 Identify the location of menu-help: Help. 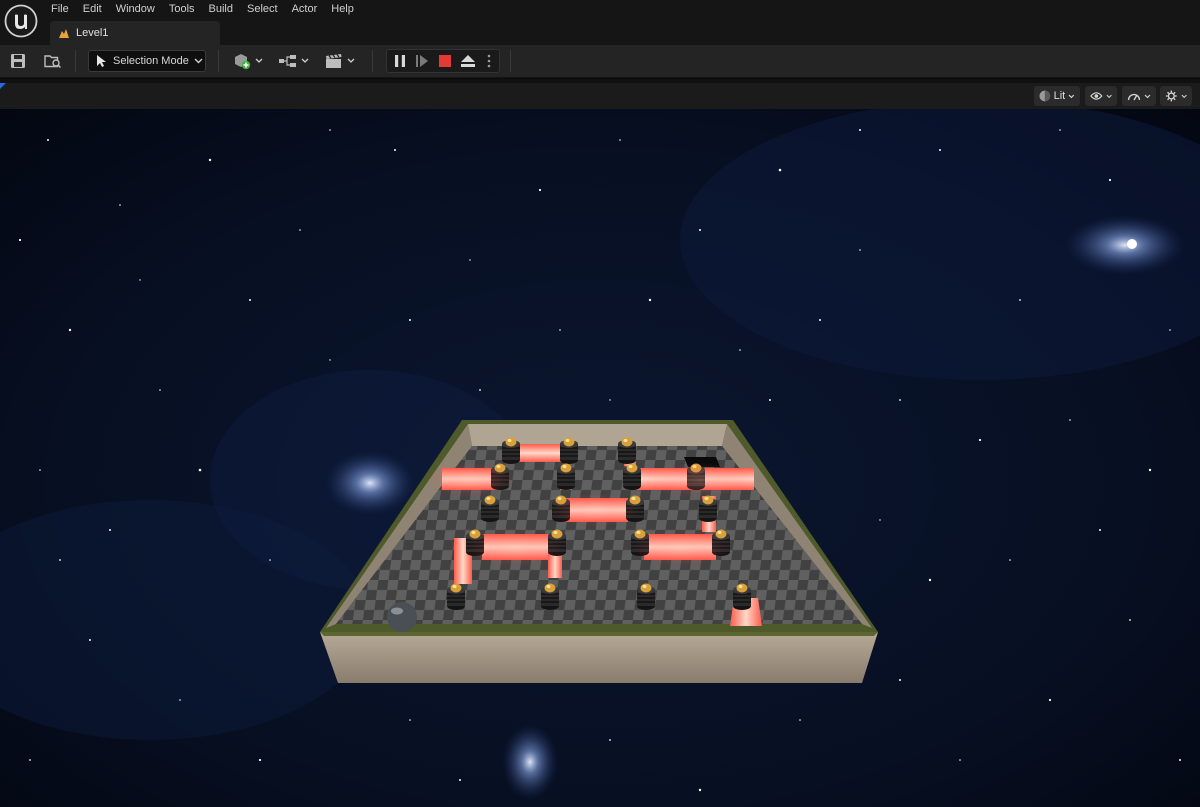
(342, 11).